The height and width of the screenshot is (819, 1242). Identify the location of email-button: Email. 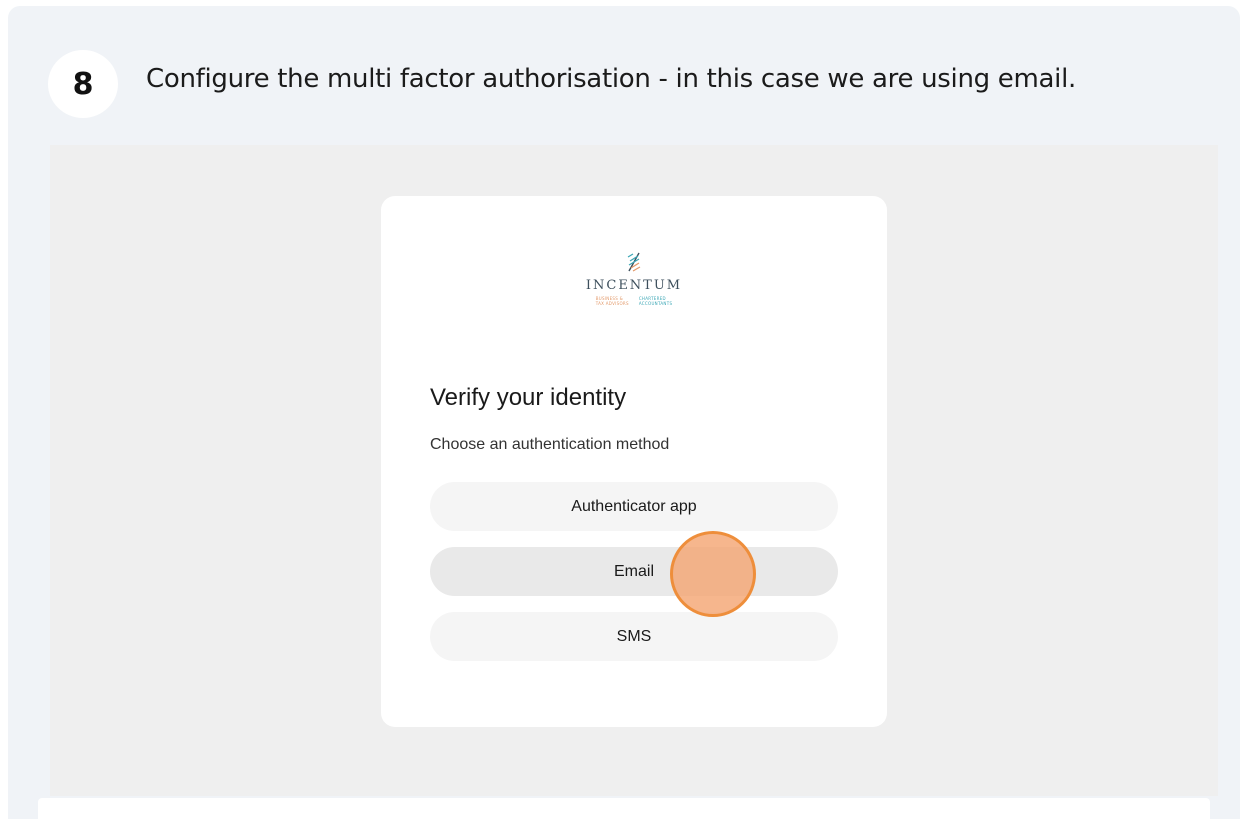
(634, 571).